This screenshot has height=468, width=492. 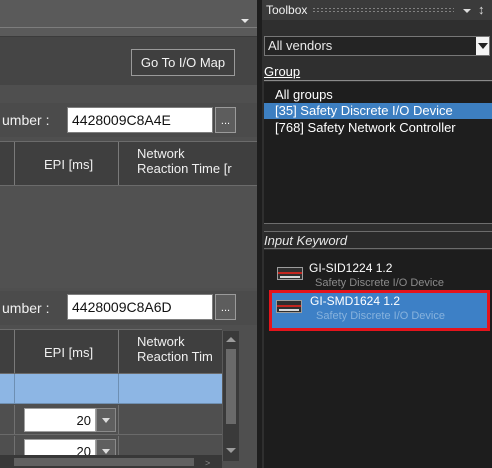 What do you see at coordinates (231, 450) in the screenshot?
I see `scroll-down-icon` at bounding box center [231, 450].